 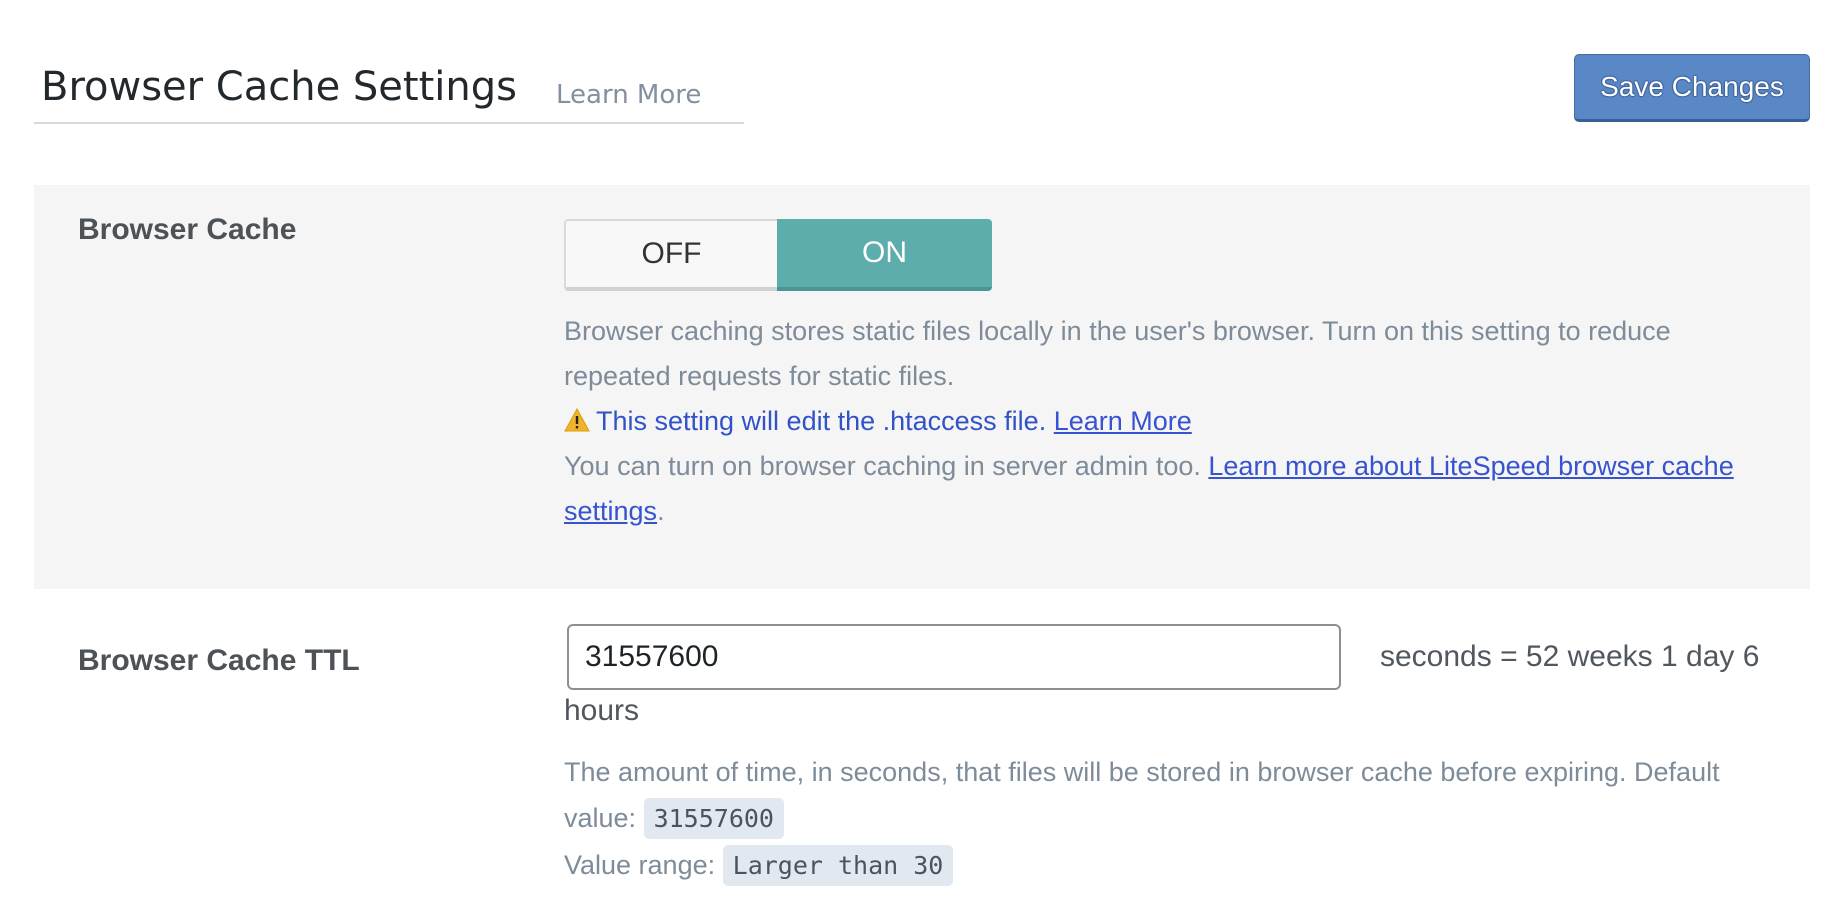 I want to click on browser-cache-toggle: OFF ON, so click(x=796, y=255).